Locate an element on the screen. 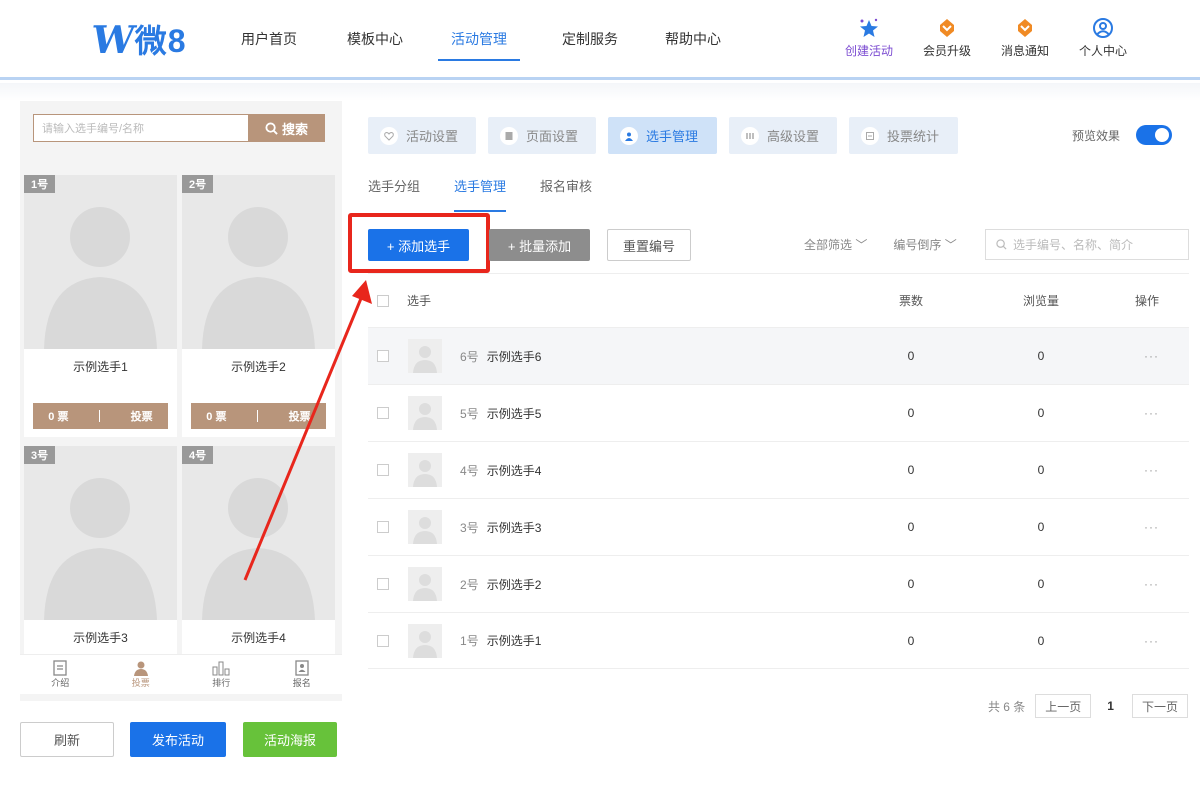 Image resolution: width=1200 pixels, height=802 pixels. table-row: 6号 示例选手6 0 0 ··· is located at coordinates (778, 355).